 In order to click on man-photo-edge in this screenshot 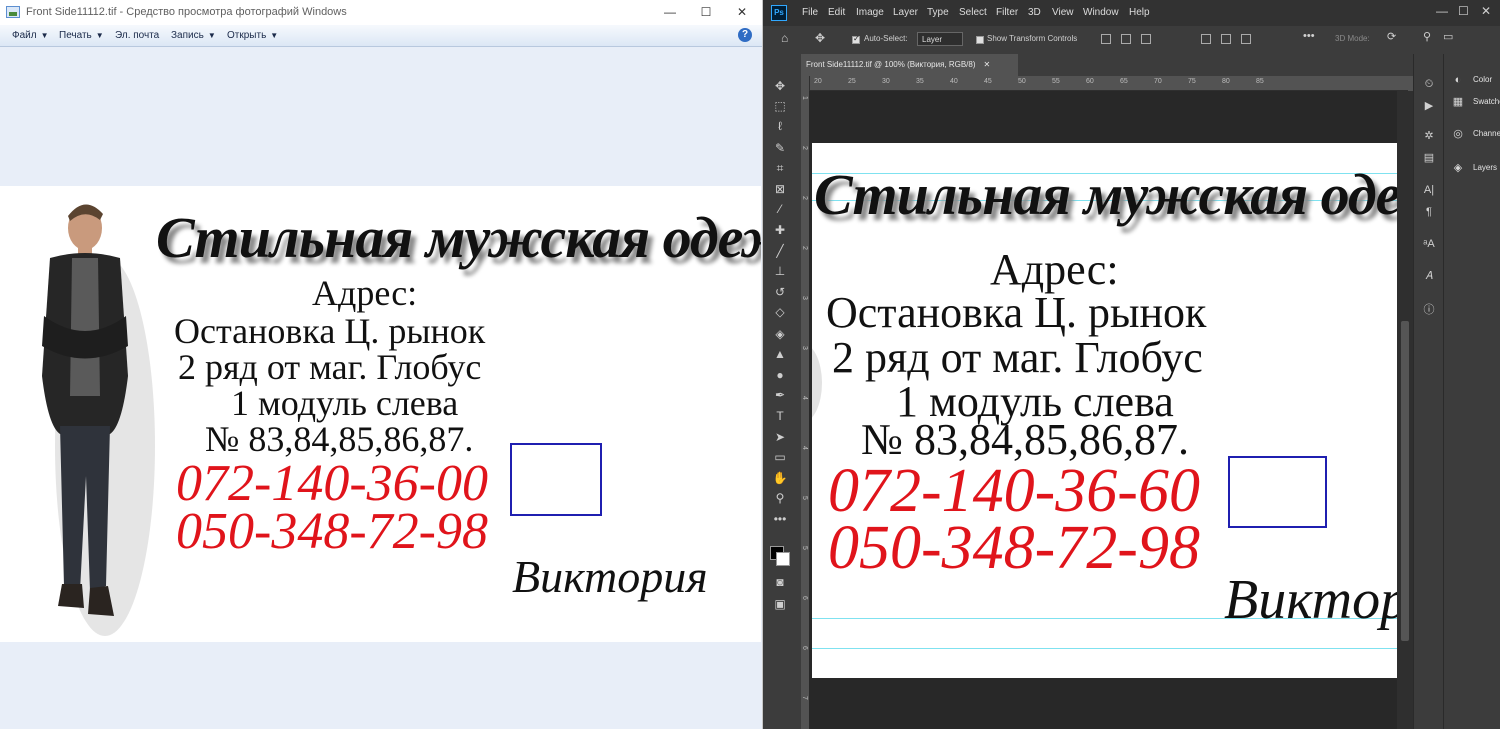, I will do `click(817, 383)`.